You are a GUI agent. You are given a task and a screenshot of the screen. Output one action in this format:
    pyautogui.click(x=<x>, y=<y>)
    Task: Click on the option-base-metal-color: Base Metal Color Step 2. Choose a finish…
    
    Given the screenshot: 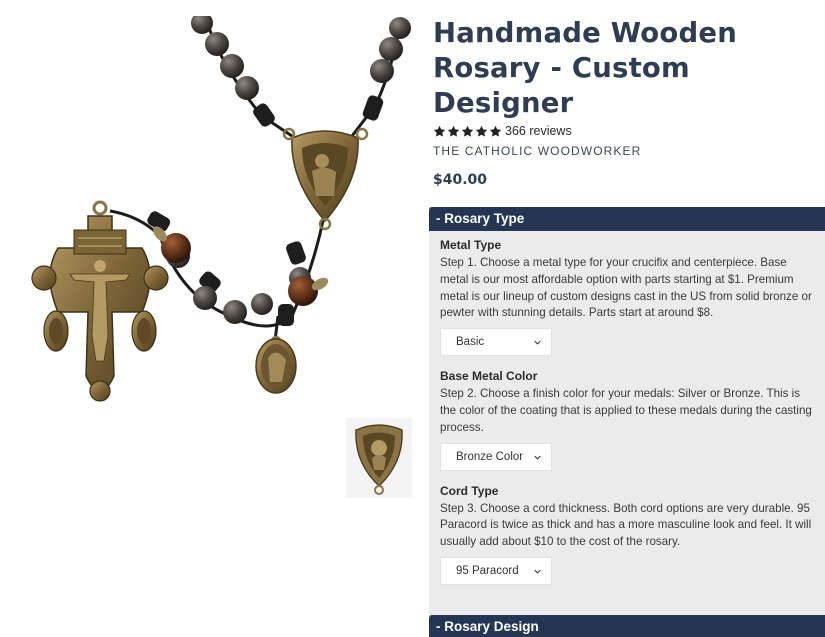 What is the action you would take?
    pyautogui.click(x=627, y=419)
    